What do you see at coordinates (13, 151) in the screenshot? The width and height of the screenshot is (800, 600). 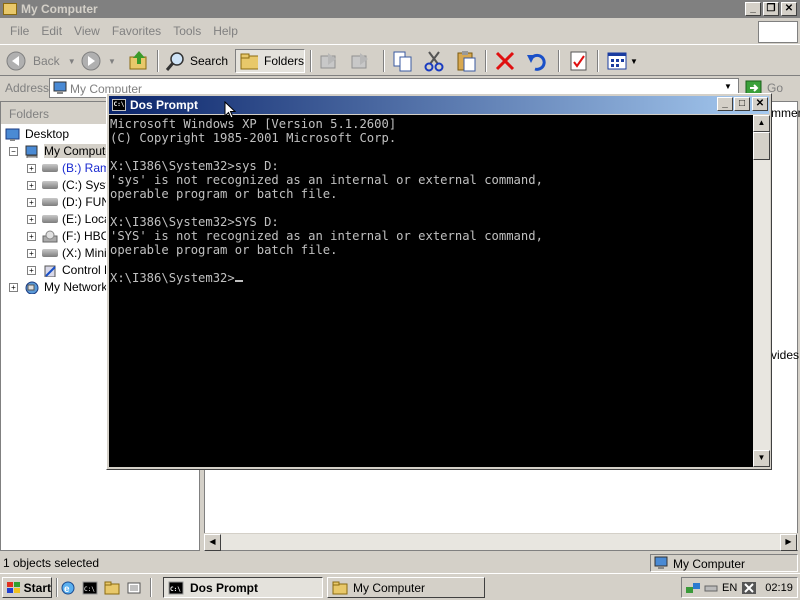 I see `collapse-icon: −` at bounding box center [13, 151].